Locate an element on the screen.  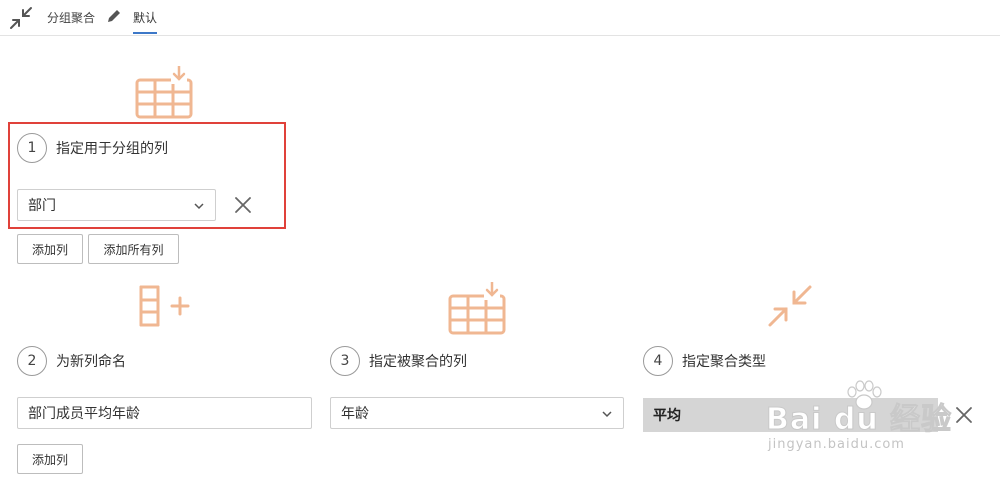
tab-default-label: 默认 is located at coordinates (145, 18).